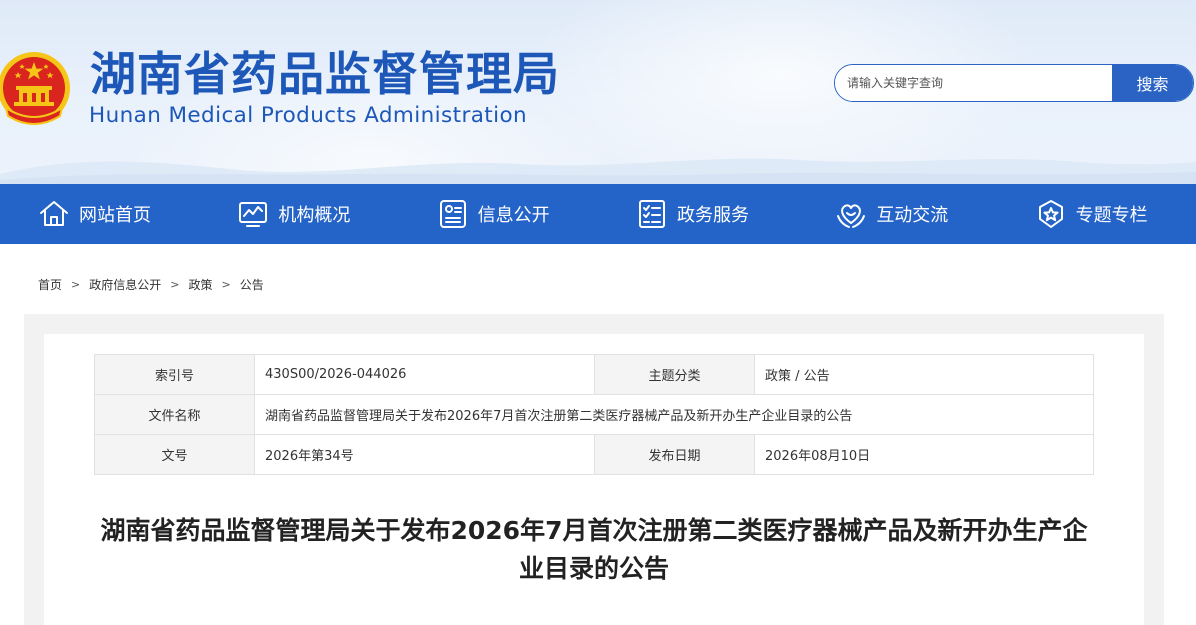 This screenshot has width=1196, height=625. What do you see at coordinates (253, 214) in the screenshot?
I see `chart-monitor-icon` at bounding box center [253, 214].